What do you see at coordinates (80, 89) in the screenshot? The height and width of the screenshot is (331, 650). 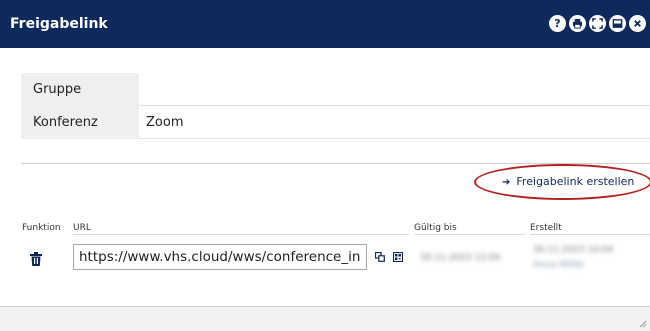 I see `info-label-group: Gruppe` at bounding box center [80, 89].